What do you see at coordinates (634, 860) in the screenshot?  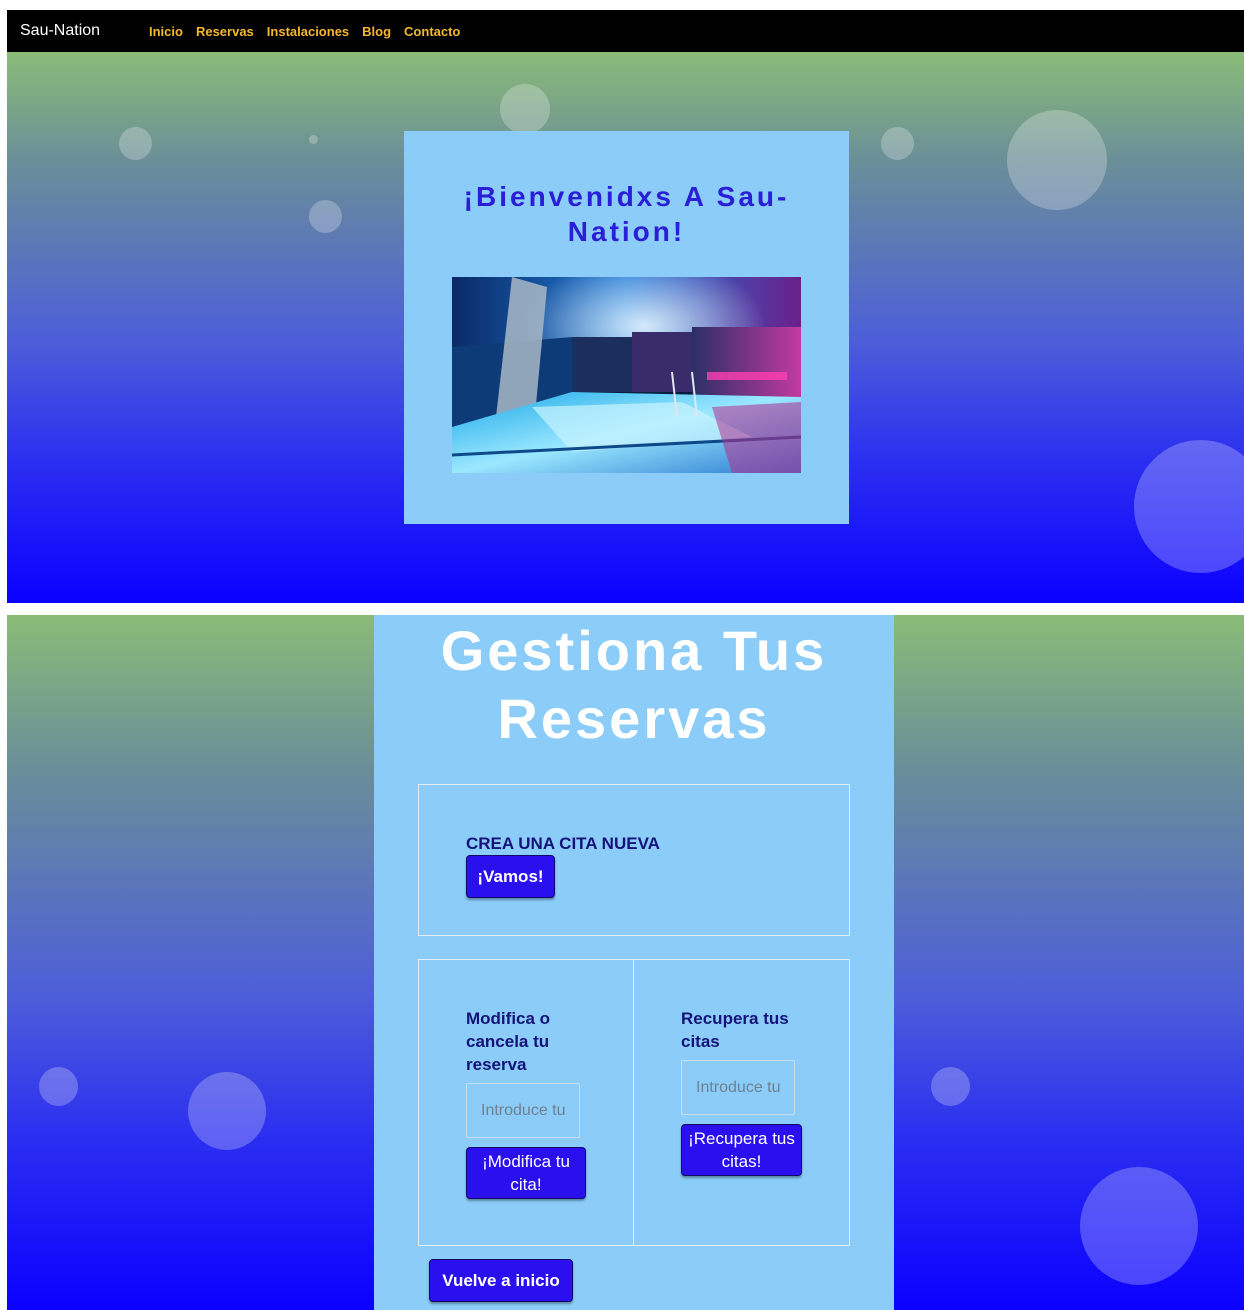 I see `create-appointment-box: CREA UNA CITA NUEVA ¡Vamos!` at bounding box center [634, 860].